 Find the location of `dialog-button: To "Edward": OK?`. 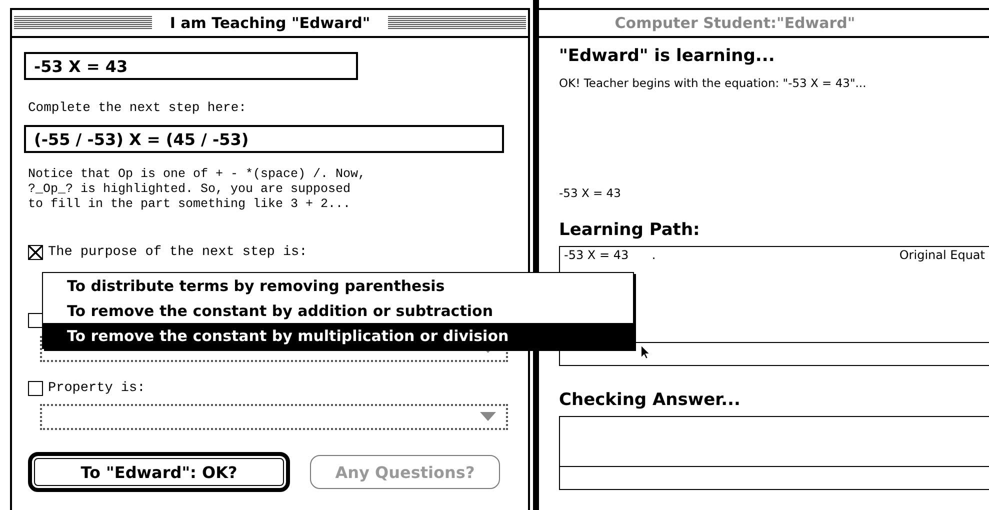

dialog-button: To "Edward": OK? is located at coordinates (159, 472).